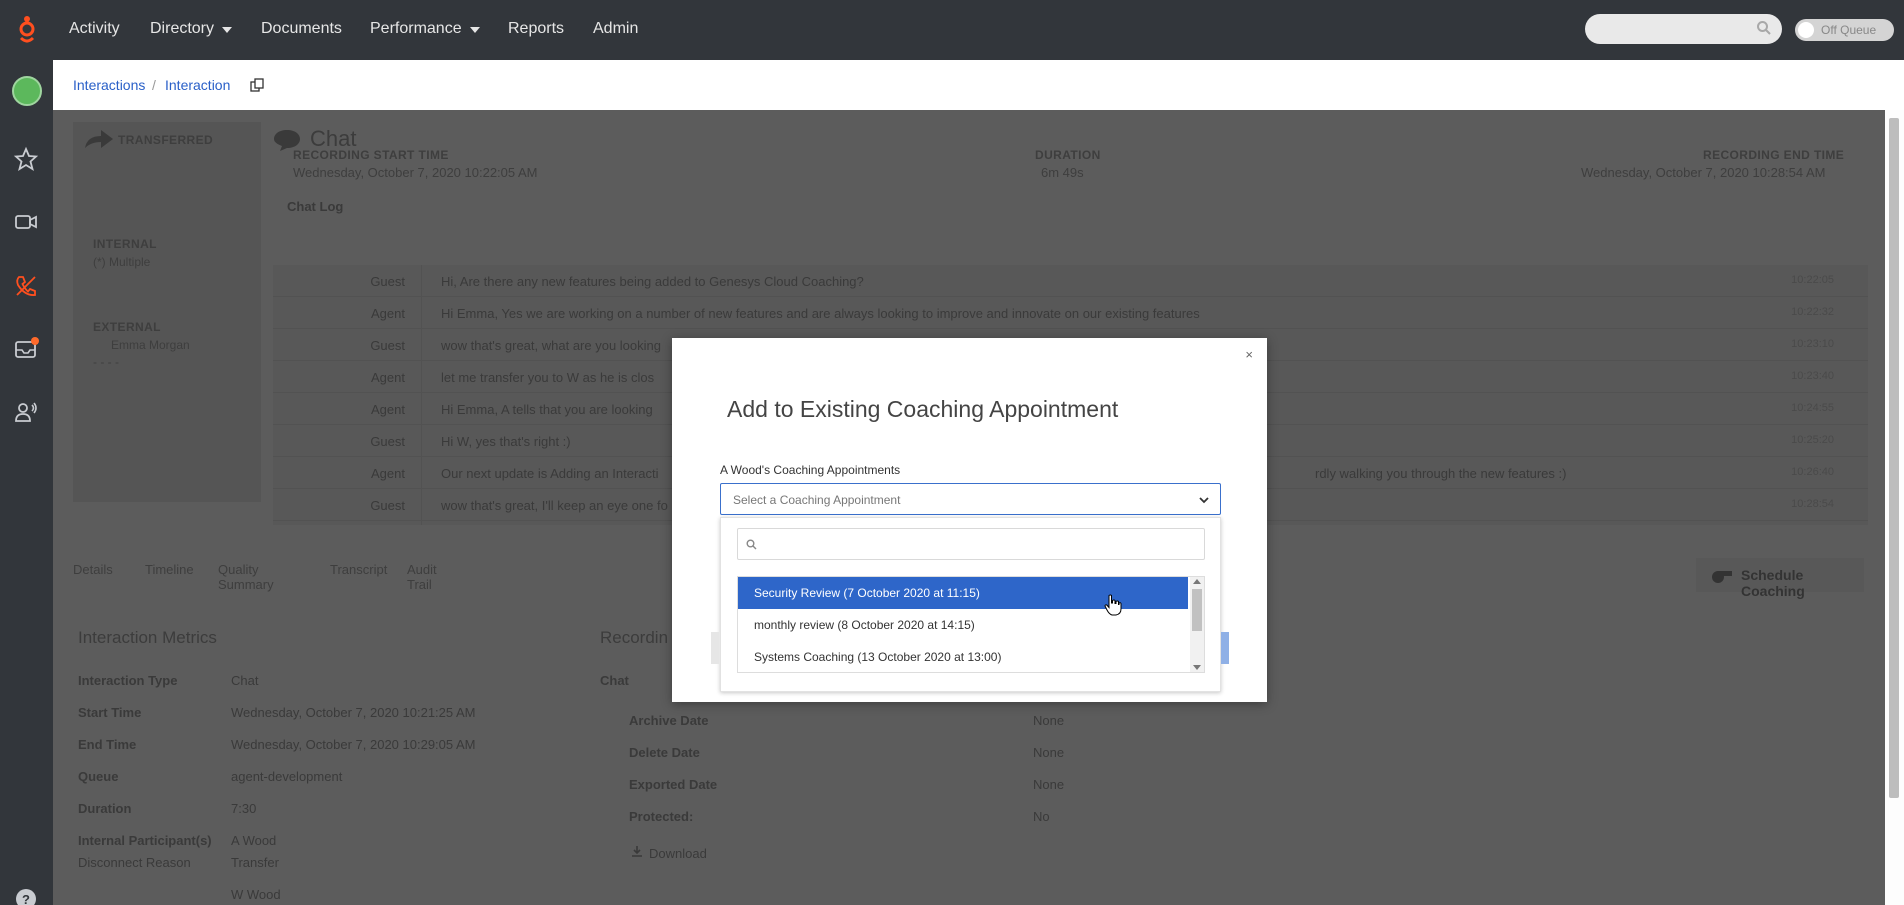  What do you see at coordinates (1812, 440) in the screenshot?
I see `chat-time: 10:25:20` at bounding box center [1812, 440].